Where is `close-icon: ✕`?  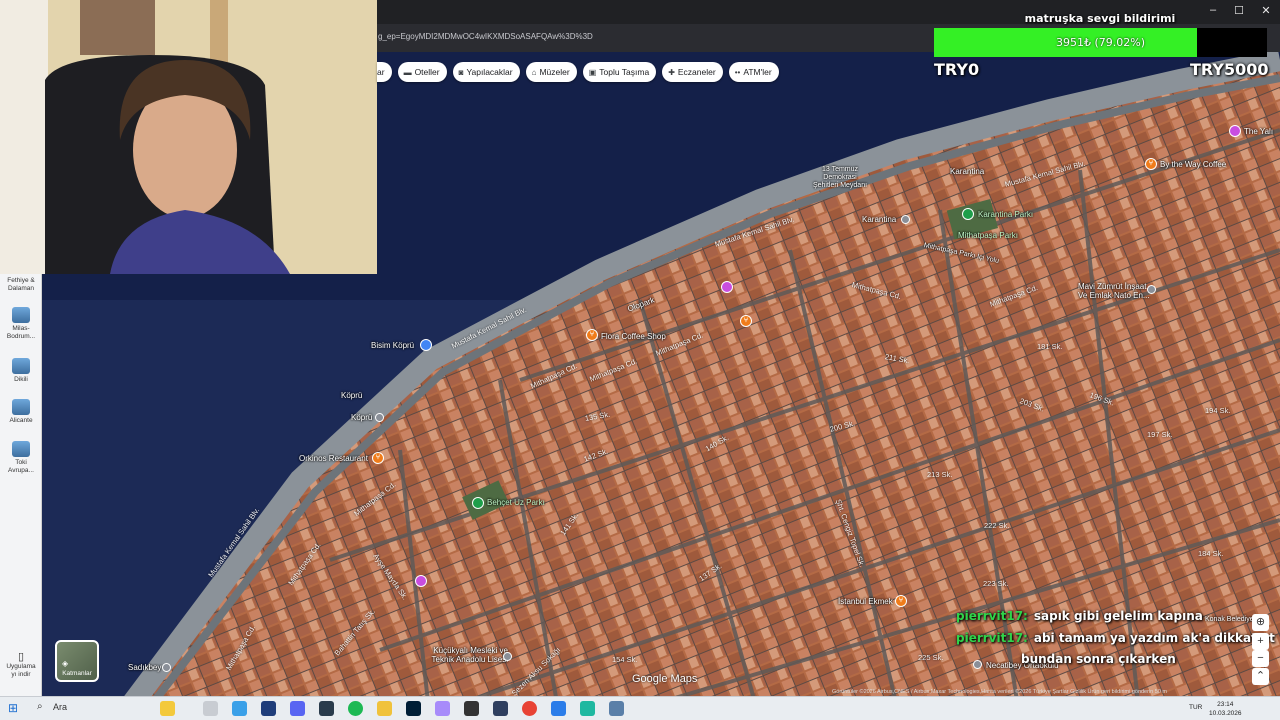 close-icon: ✕ is located at coordinates (1266, 10).